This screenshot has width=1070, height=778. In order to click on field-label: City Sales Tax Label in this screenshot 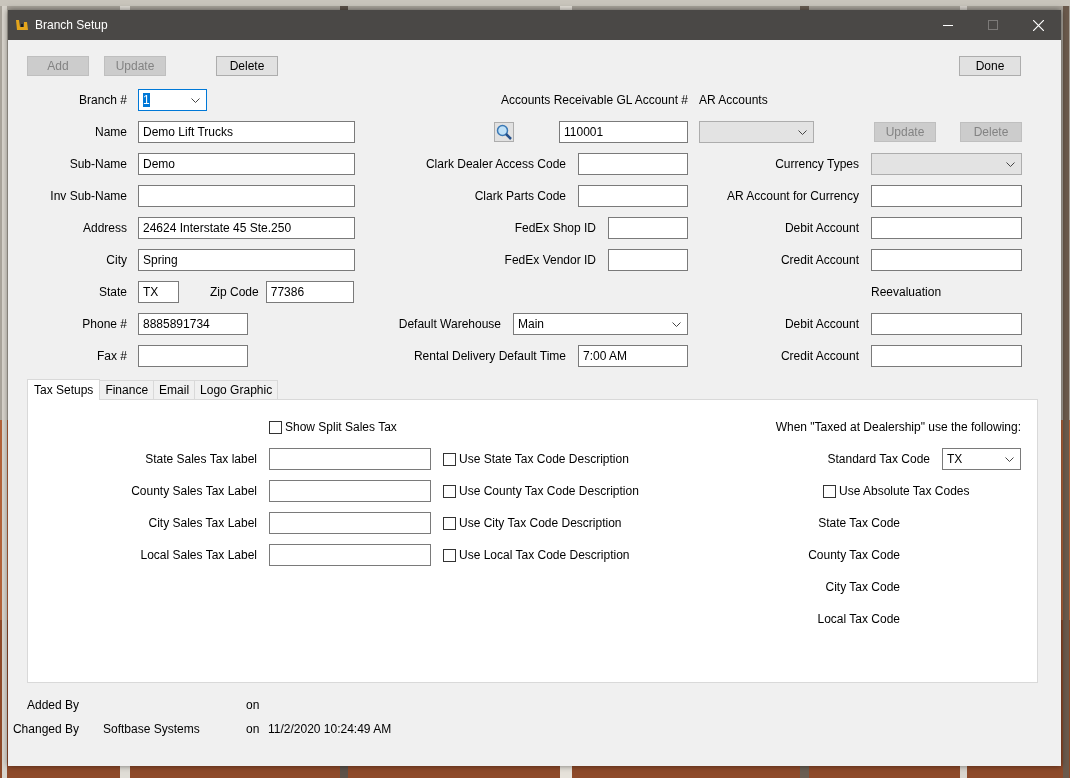, I will do `click(202, 523)`.